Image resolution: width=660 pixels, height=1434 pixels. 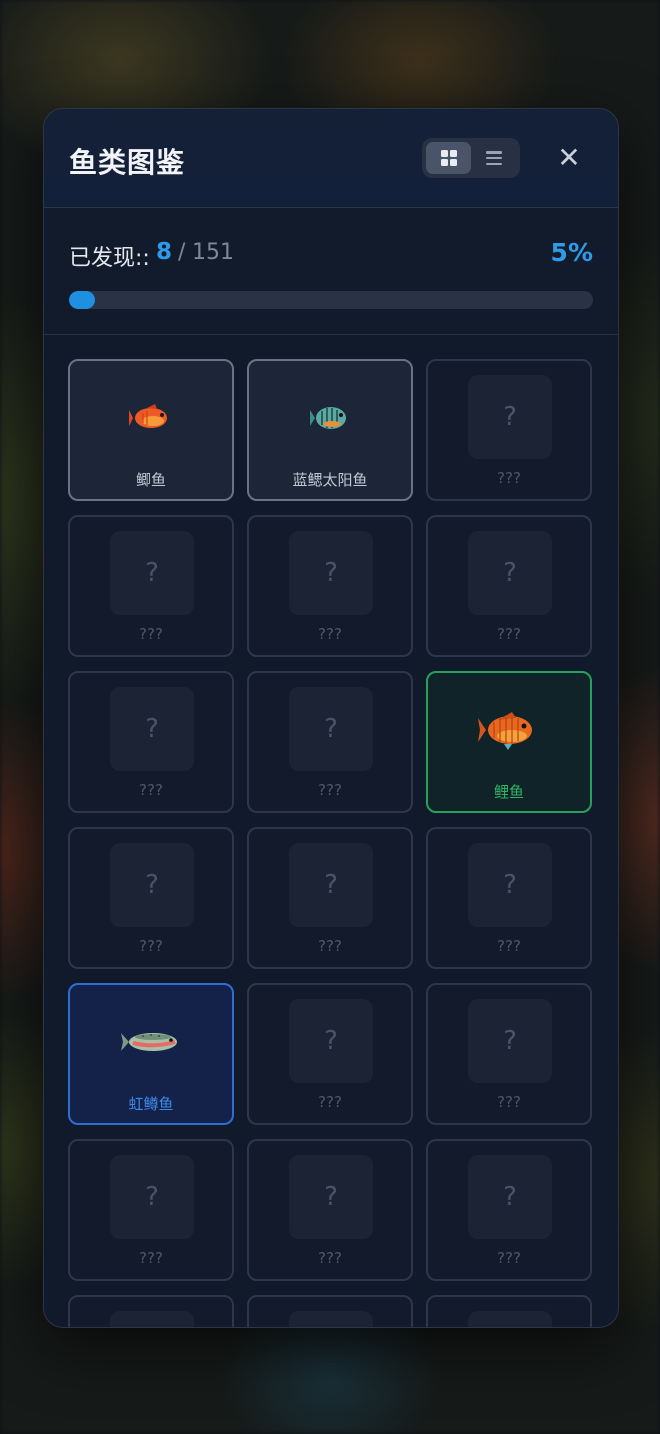 I want to click on progress-bar-fill, so click(x=82, y=300).